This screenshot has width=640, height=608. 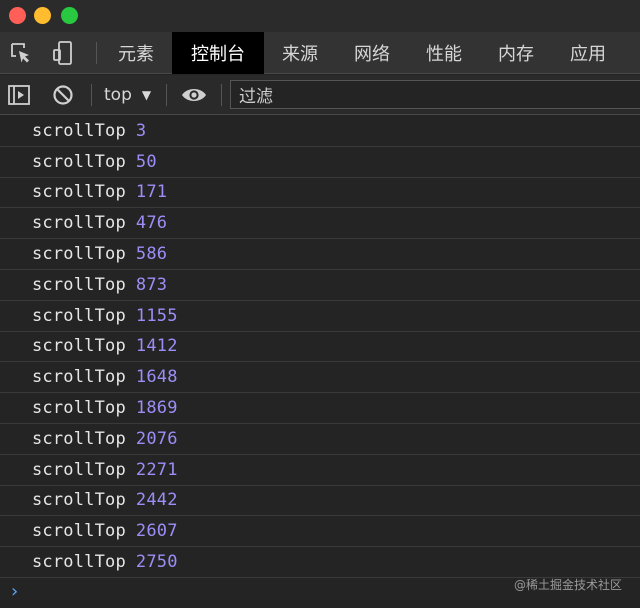 What do you see at coordinates (156, 346) in the screenshot?
I see `console-message-value: 1412` at bounding box center [156, 346].